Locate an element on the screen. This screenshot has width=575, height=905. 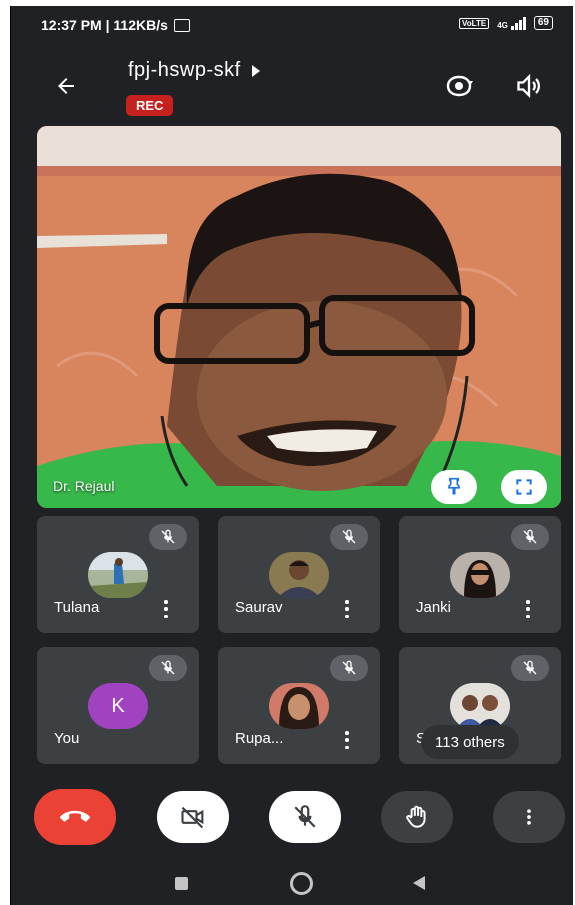
participant-tile: Saurav is located at coordinates (299, 574).